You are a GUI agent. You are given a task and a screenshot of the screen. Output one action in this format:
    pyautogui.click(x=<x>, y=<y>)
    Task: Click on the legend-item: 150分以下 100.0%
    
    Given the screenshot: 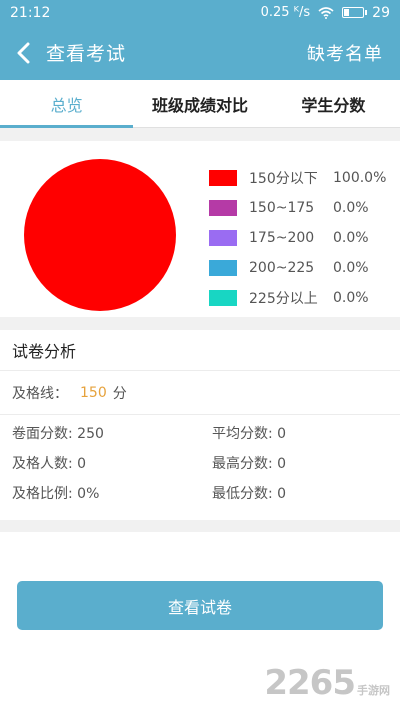 What is the action you would take?
    pyautogui.click(x=297, y=178)
    